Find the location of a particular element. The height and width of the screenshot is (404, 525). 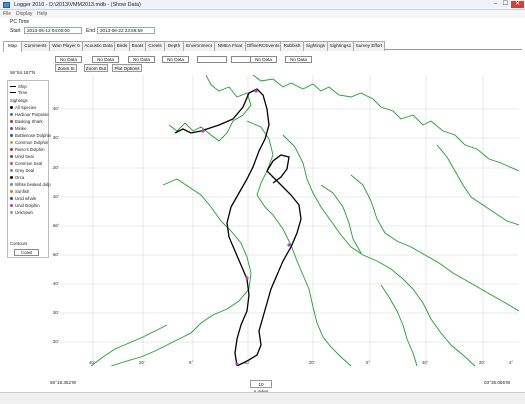

pc-time-label: PC Time is located at coordinates (20, 22).